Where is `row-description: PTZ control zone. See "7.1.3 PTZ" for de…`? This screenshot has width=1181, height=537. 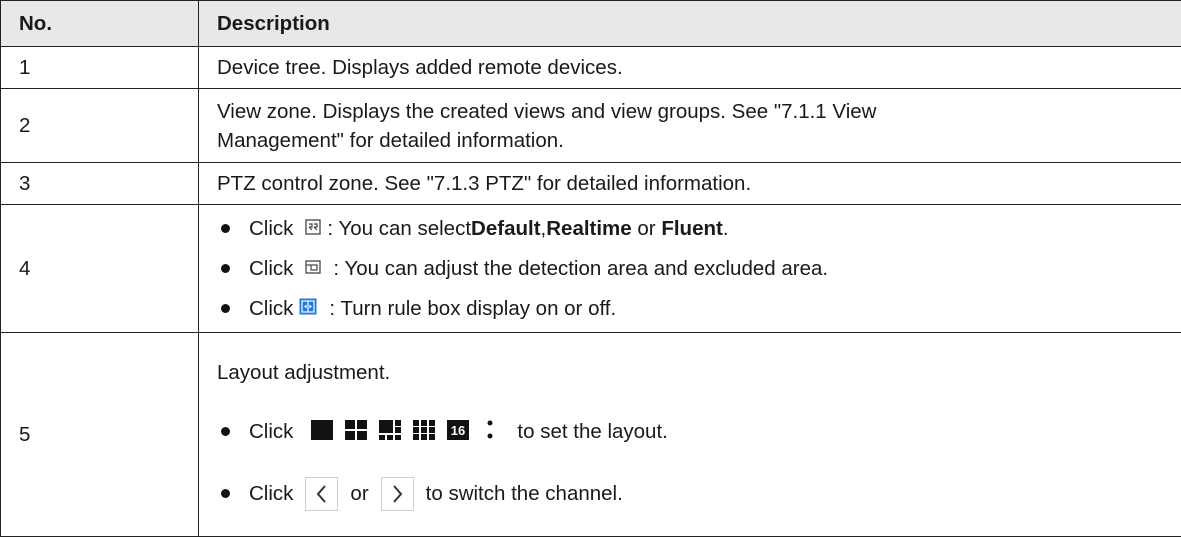 row-description: PTZ control zone. See "7.1.3 PTZ" for de… is located at coordinates (690, 184).